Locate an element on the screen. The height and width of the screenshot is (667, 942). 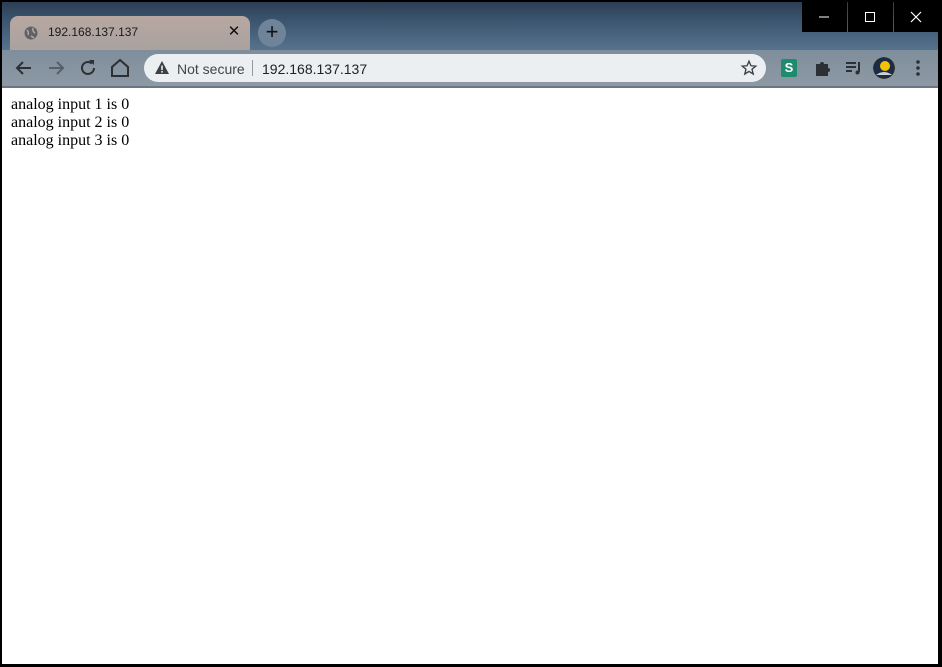
reload-icon is located at coordinates (88, 68).